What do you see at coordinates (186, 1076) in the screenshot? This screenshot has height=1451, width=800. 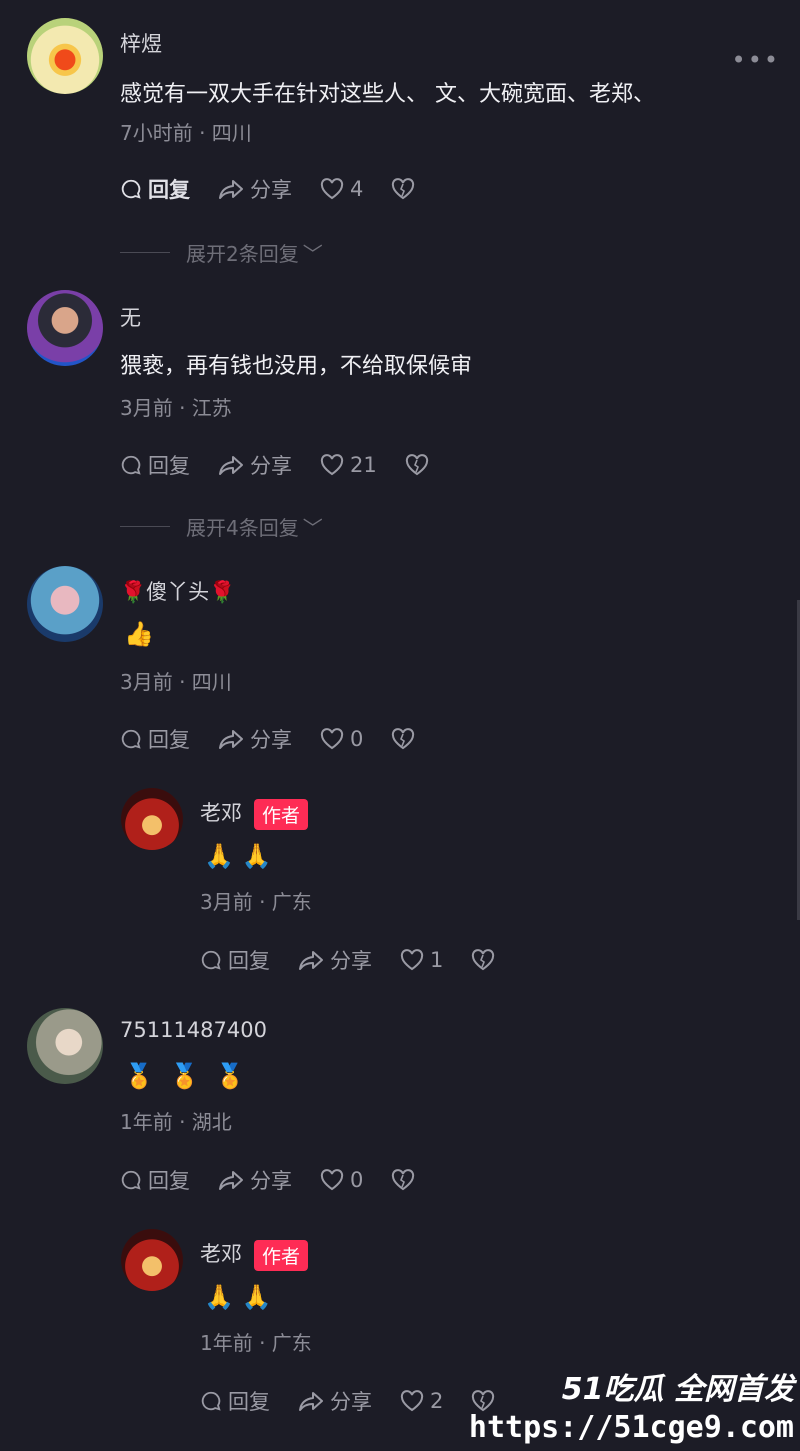 I see `comment-text: 🏅 🏅 🏅` at bounding box center [186, 1076].